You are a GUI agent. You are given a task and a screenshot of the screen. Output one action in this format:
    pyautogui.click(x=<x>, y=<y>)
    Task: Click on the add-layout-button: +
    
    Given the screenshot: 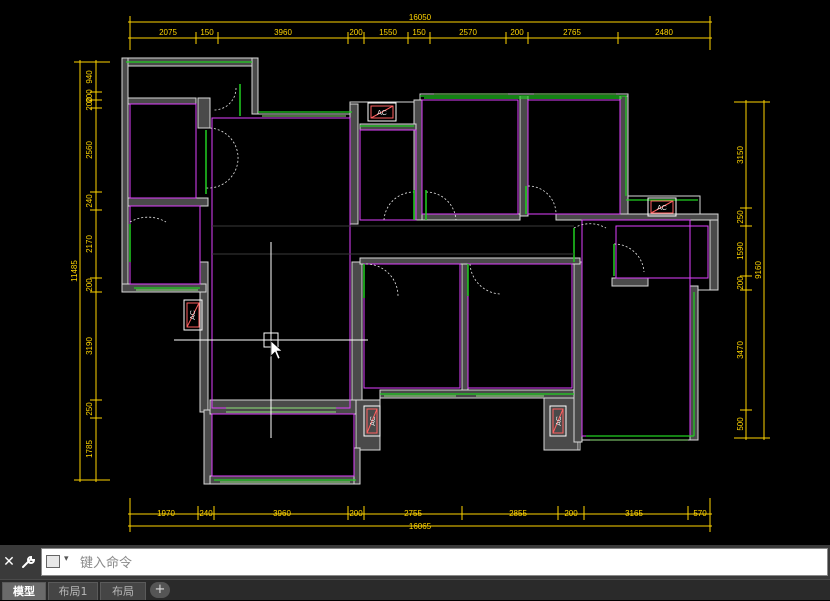 What is the action you would take?
    pyautogui.click(x=160, y=590)
    